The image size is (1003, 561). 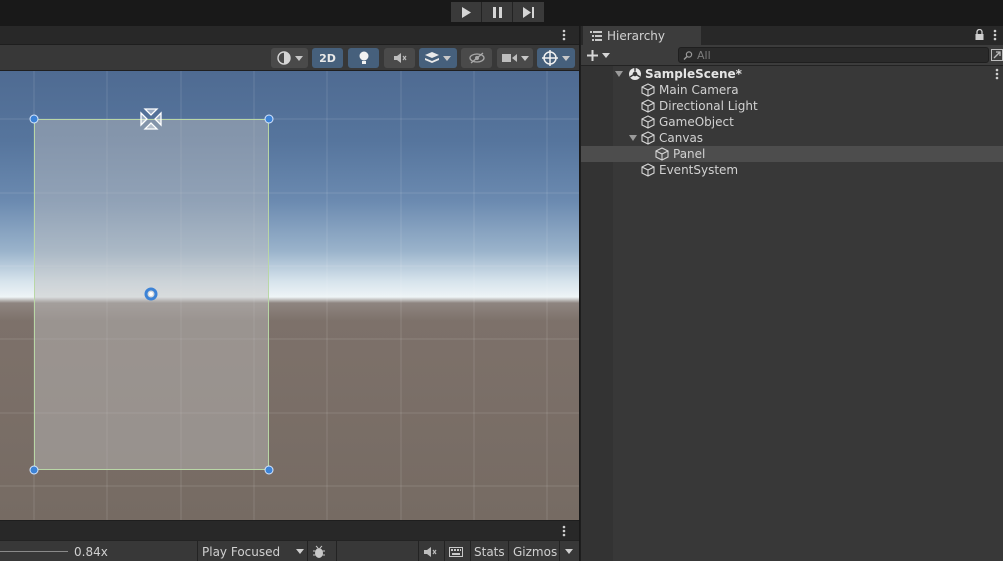 I want to click on step-icon, so click(x=528, y=12).